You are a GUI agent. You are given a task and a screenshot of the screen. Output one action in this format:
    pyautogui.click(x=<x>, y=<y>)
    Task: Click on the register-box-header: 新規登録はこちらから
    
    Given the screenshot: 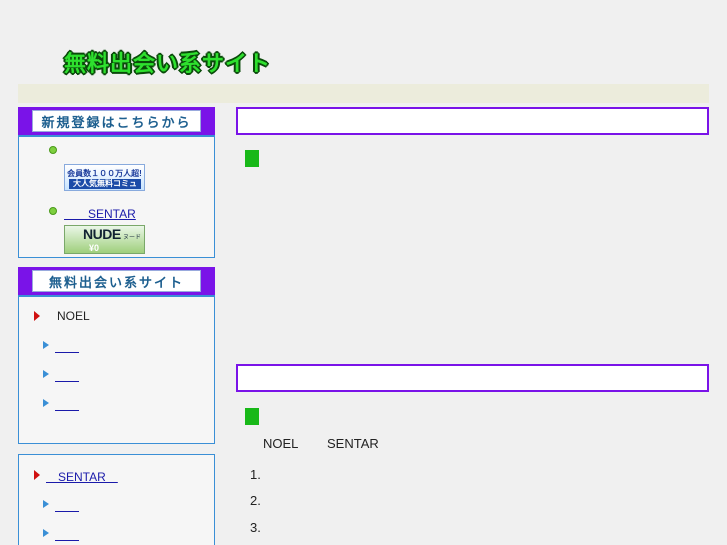 What is the action you would take?
    pyautogui.click(x=116, y=122)
    